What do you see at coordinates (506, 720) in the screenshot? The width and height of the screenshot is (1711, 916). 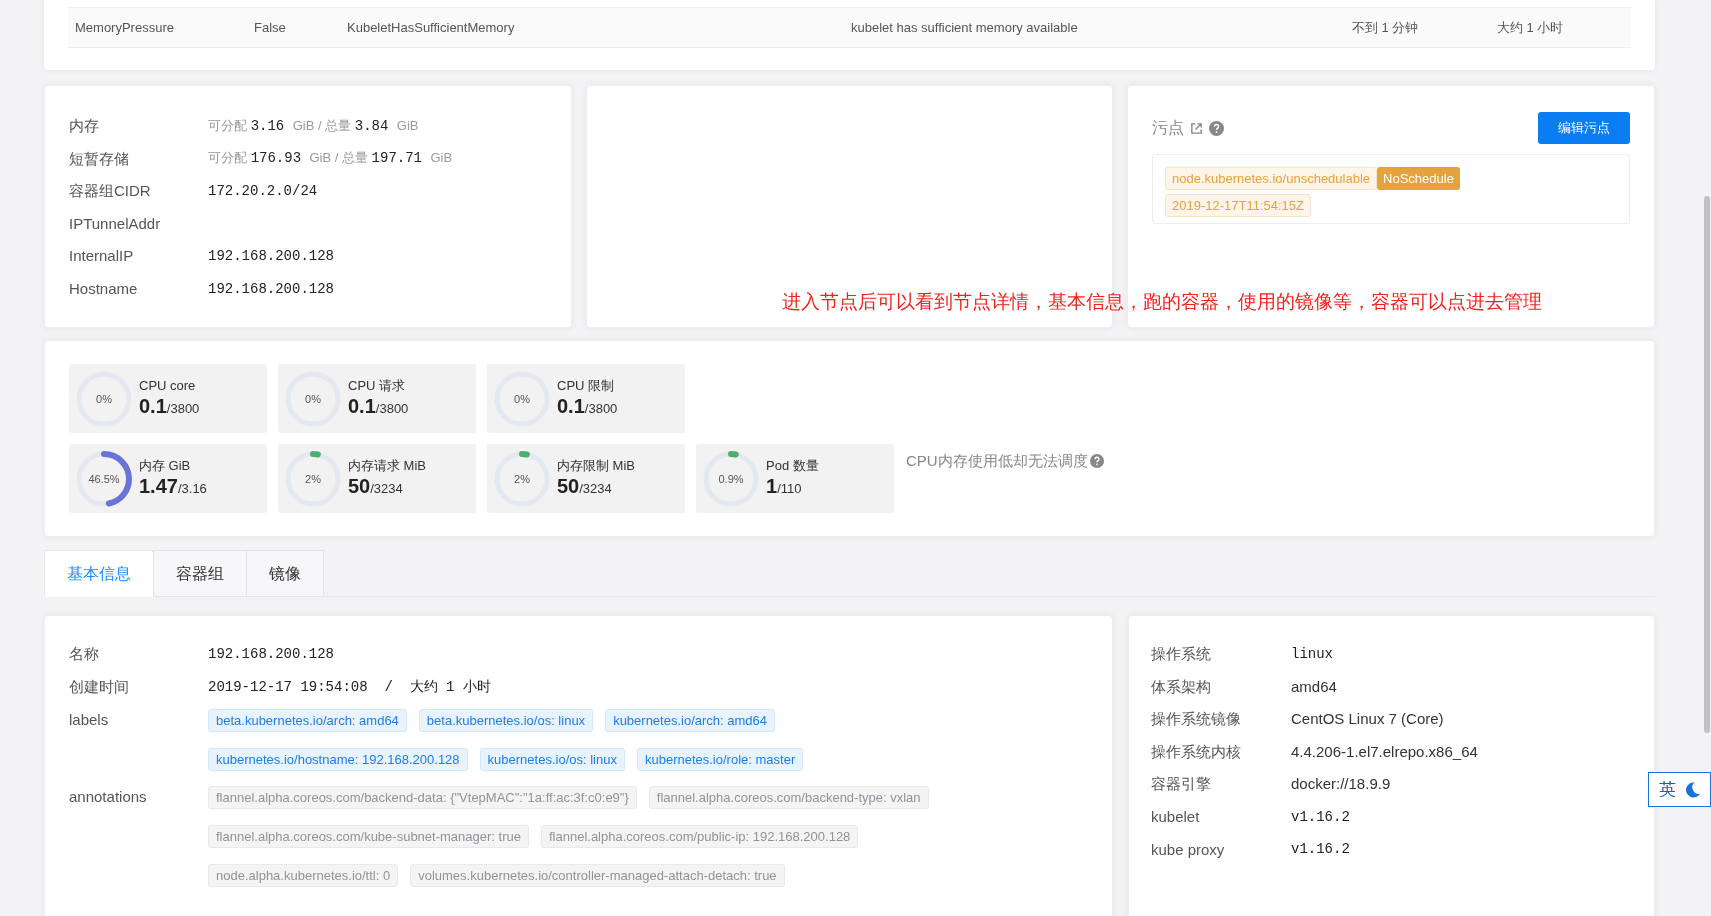 I see `label-tag: beta.kubernetes.io/os: linux` at bounding box center [506, 720].